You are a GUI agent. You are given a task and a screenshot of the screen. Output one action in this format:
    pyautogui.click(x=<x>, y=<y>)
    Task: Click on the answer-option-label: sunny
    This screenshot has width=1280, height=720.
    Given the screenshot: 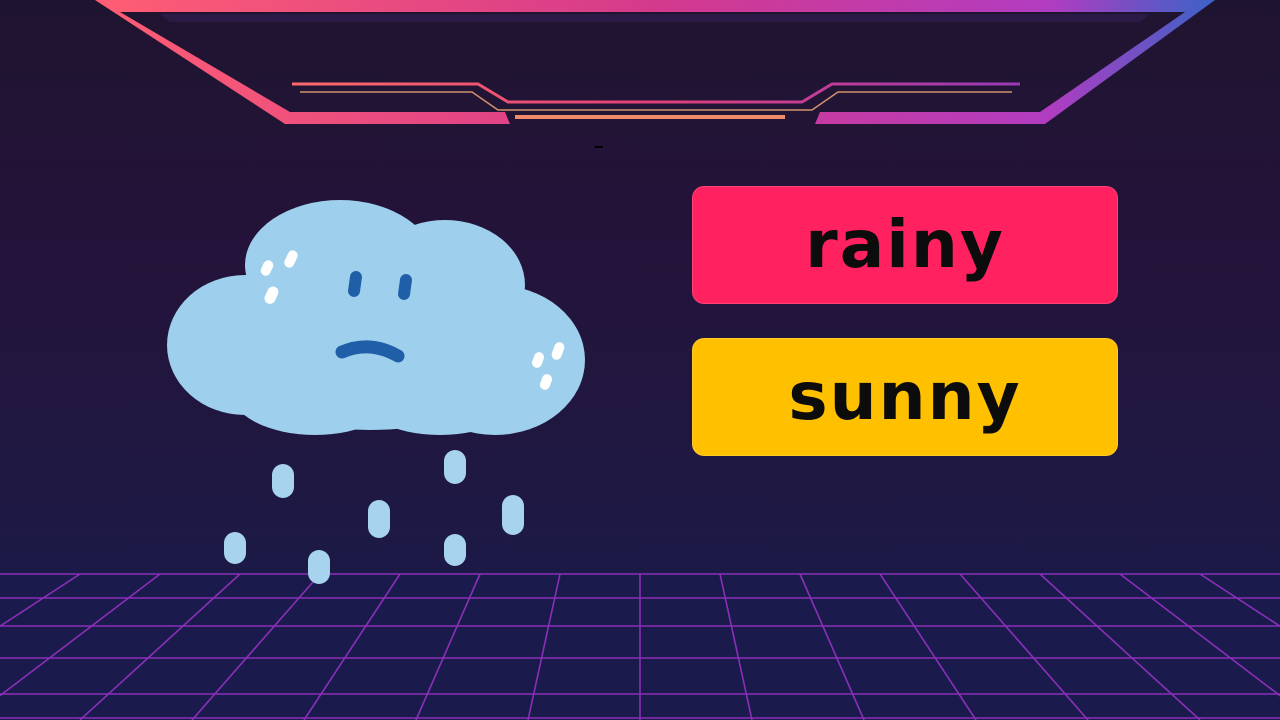 What is the action you would take?
    pyautogui.click(x=905, y=396)
    